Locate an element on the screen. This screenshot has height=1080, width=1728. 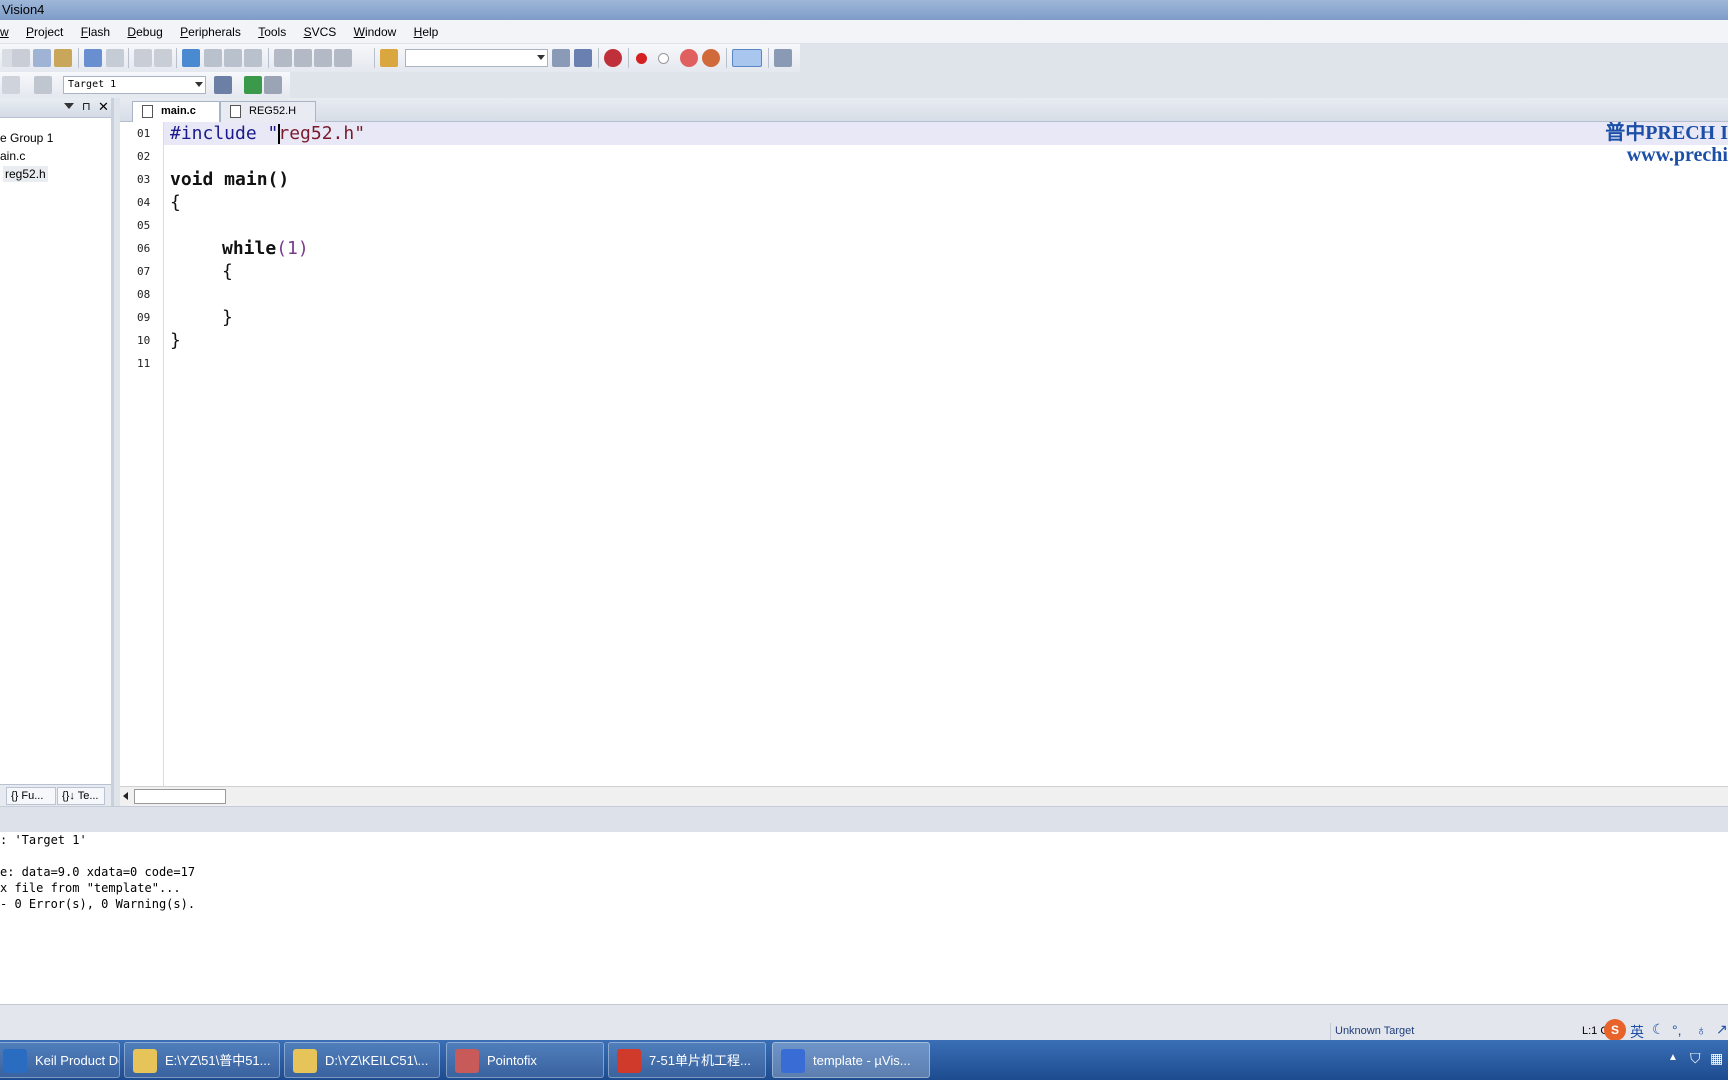
tree-file-main-c: ain.c is located at coordinates (12, 156).